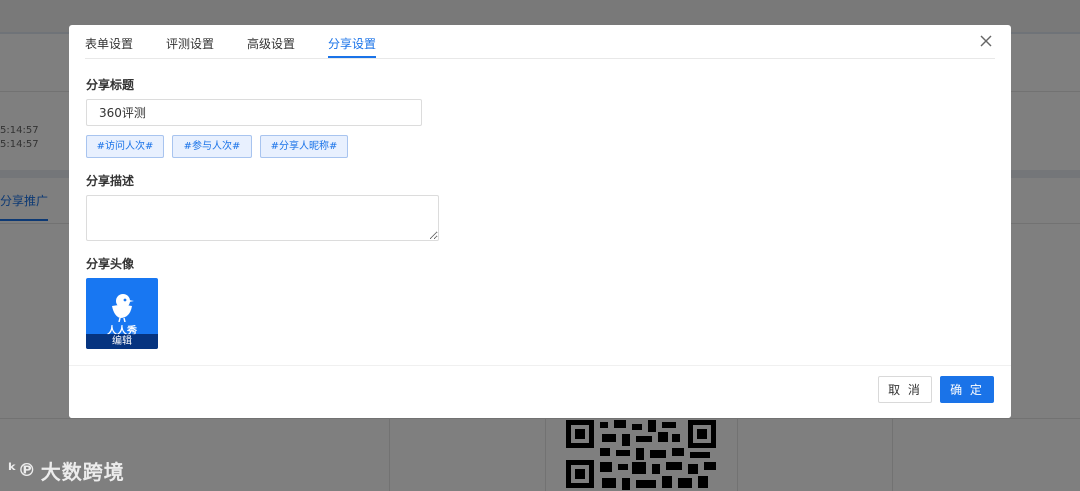 The width and height of the screenshot is (1080, 491). I want to click on tab-evaluation-settings: 评测设置, so click(190, 43).